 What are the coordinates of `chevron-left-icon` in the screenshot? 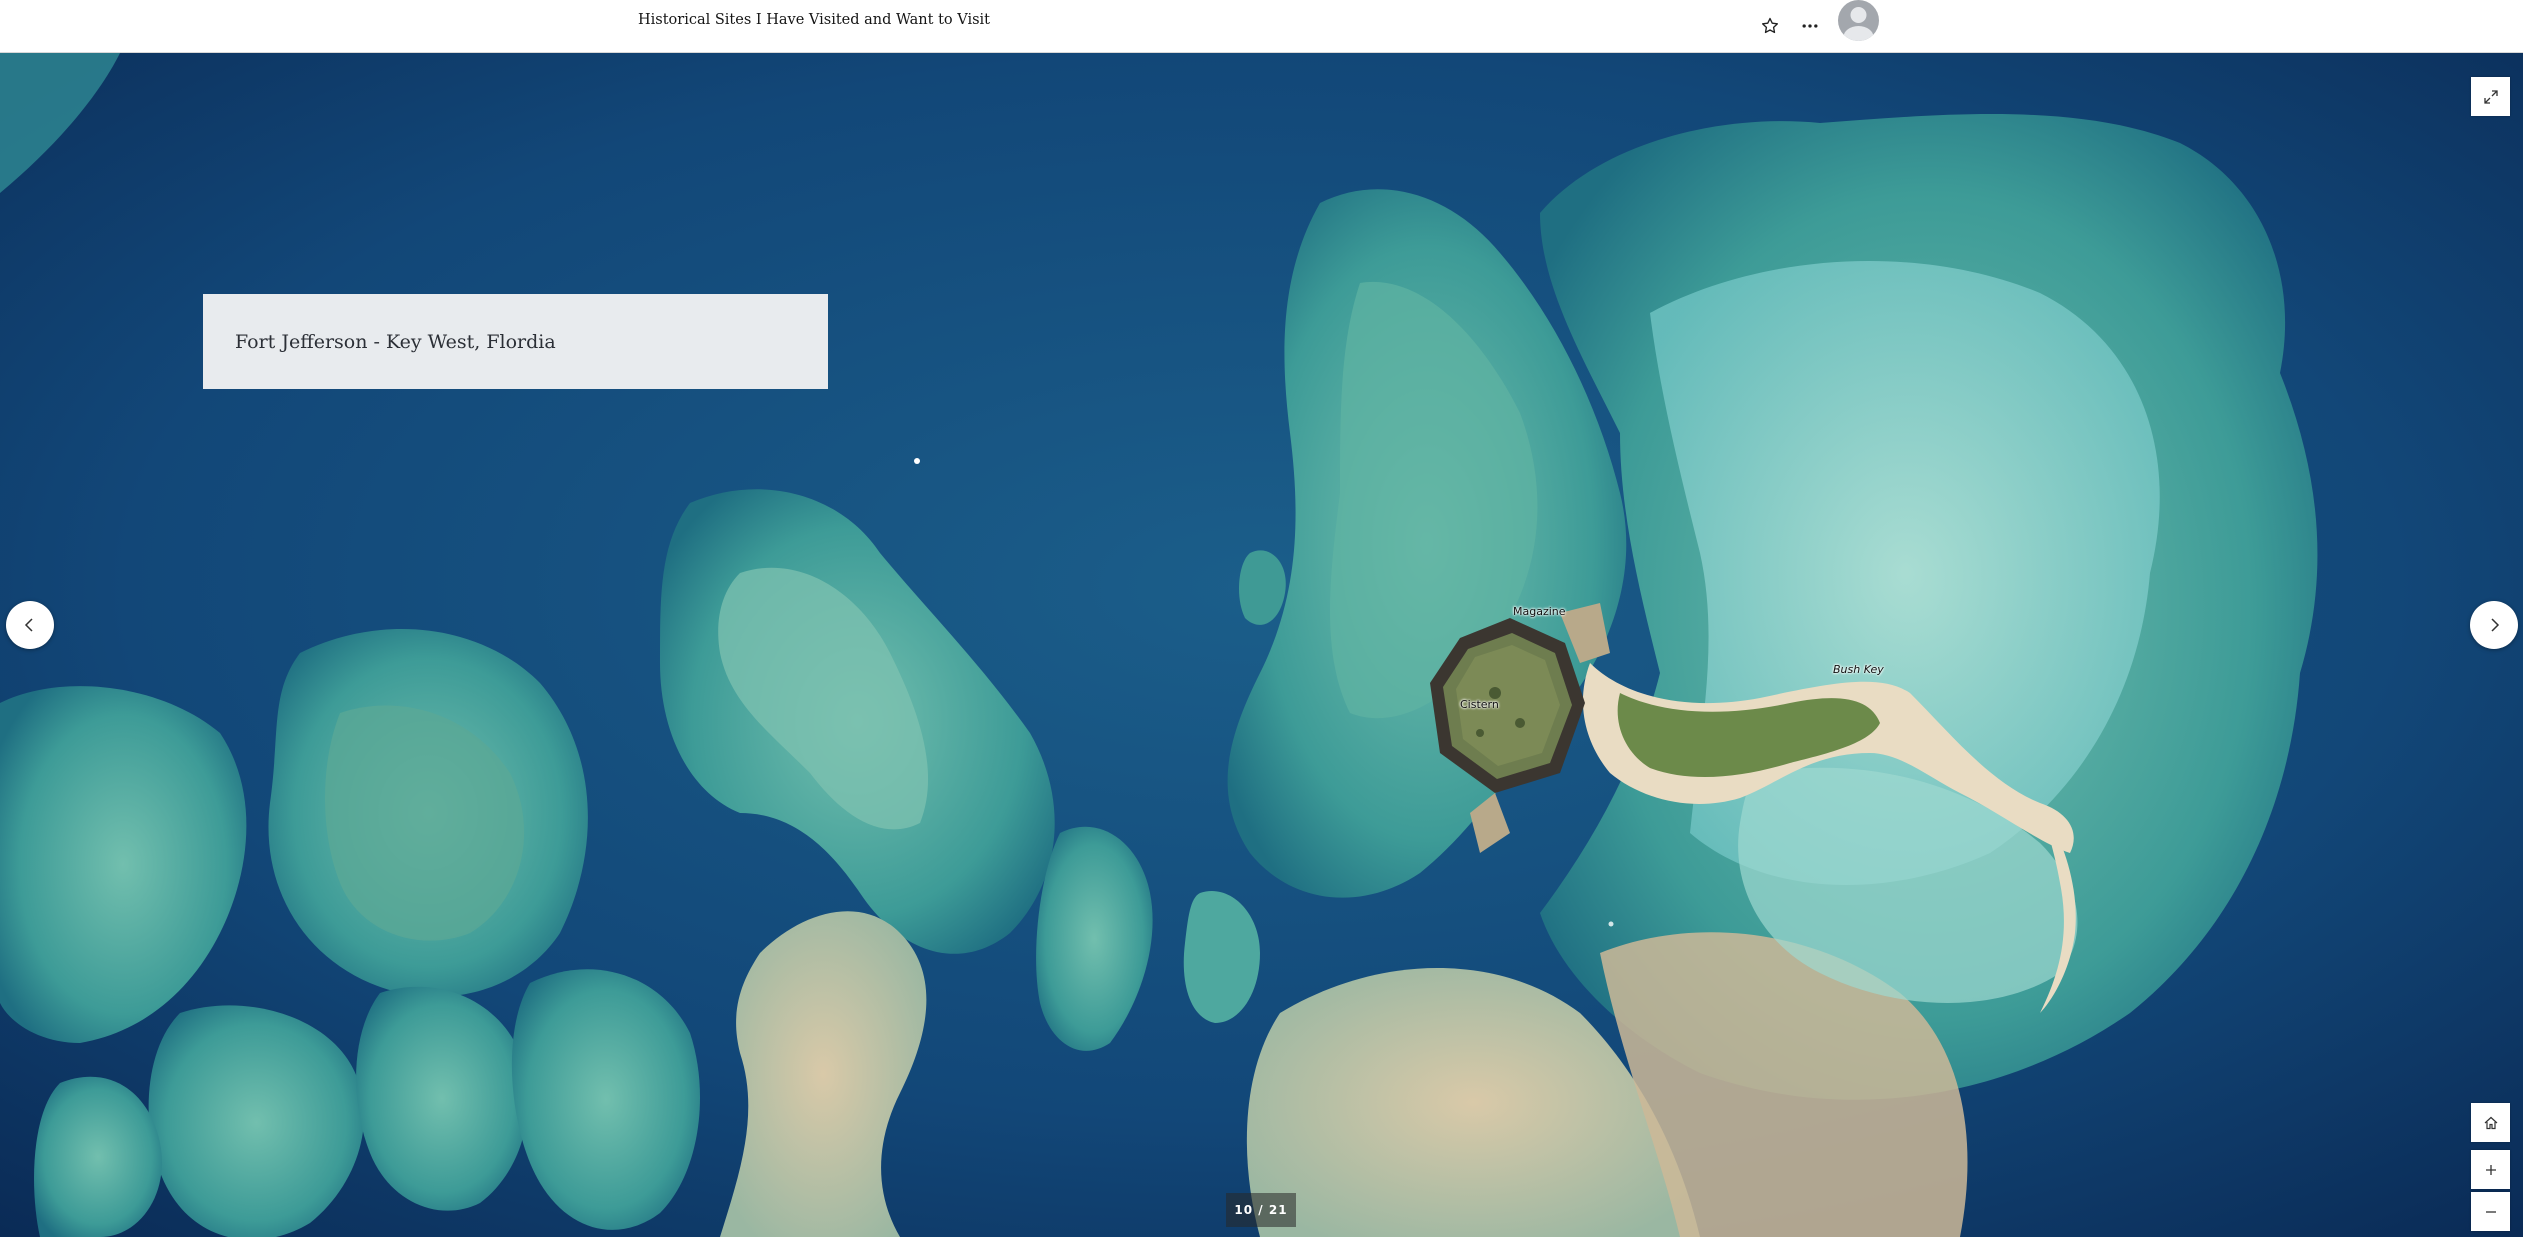 It's located at (28, 625).